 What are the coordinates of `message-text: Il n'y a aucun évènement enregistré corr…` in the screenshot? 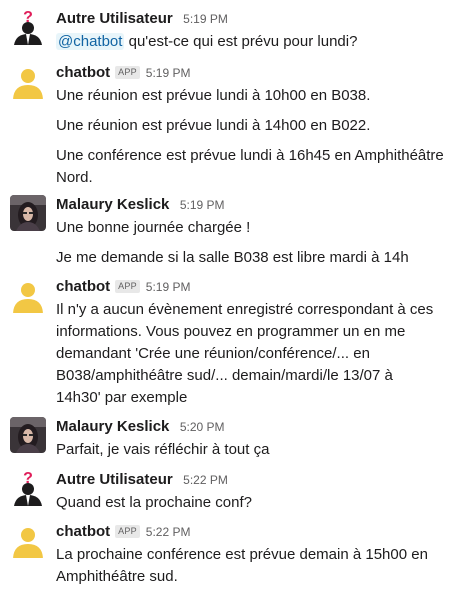 It's located at (245, 309).